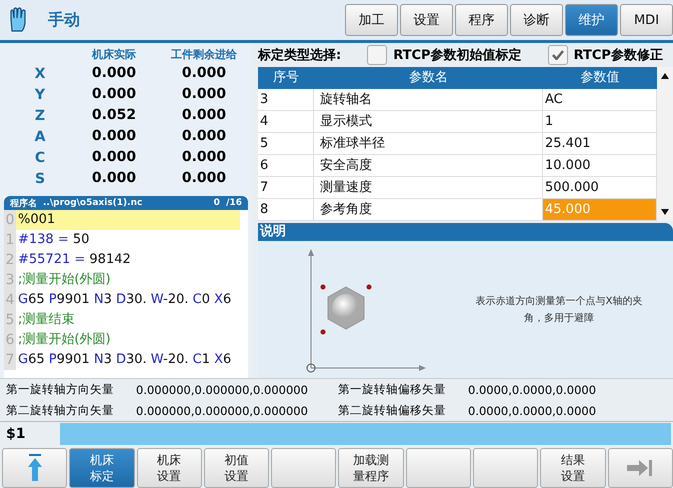  I want to click on check-icon, so click(558, 55).